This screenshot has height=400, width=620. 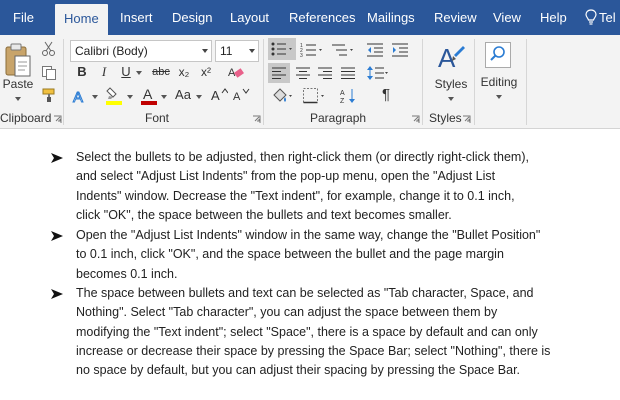 I want to click on clipboard-icon, so click(x=18, y=60).